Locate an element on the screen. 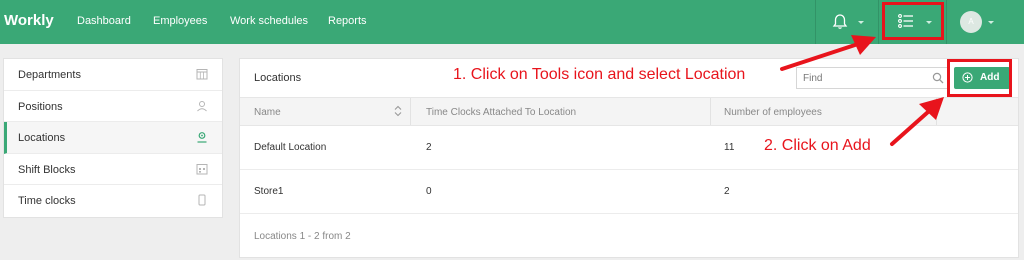 This screenshot has height=260, width=1024. arrow-to-add is located at coordinates (910, 128).